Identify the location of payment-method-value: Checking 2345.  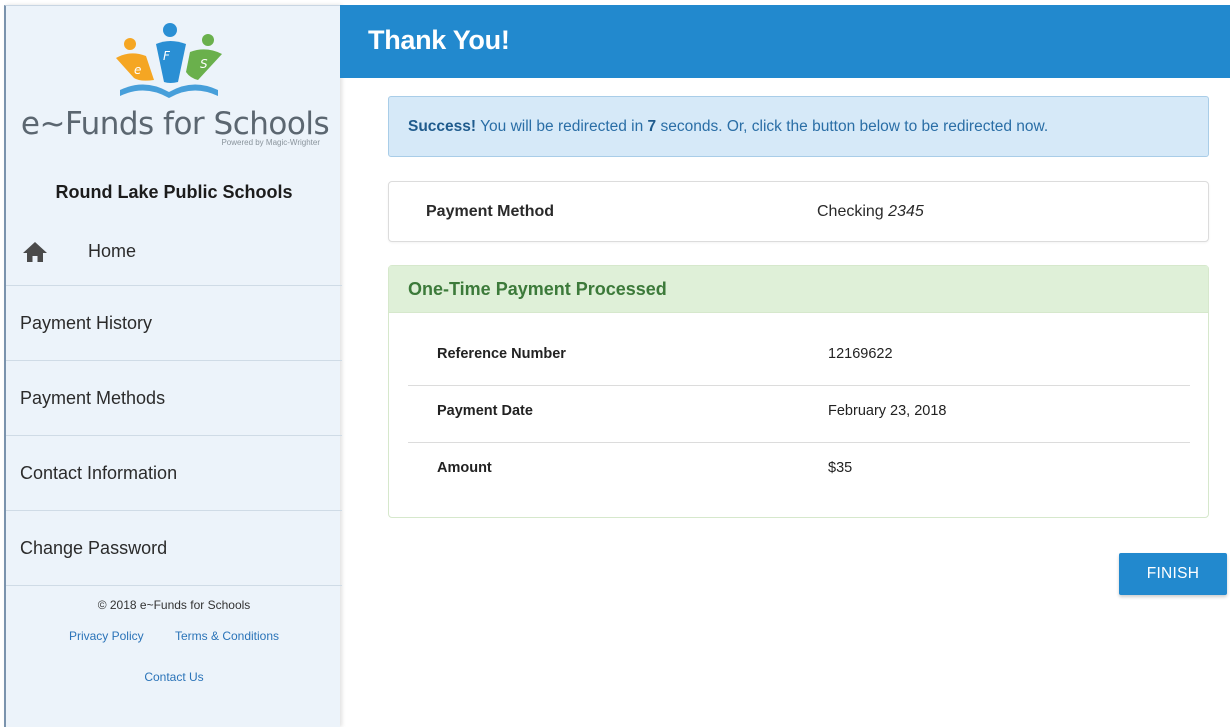
(870, 212).